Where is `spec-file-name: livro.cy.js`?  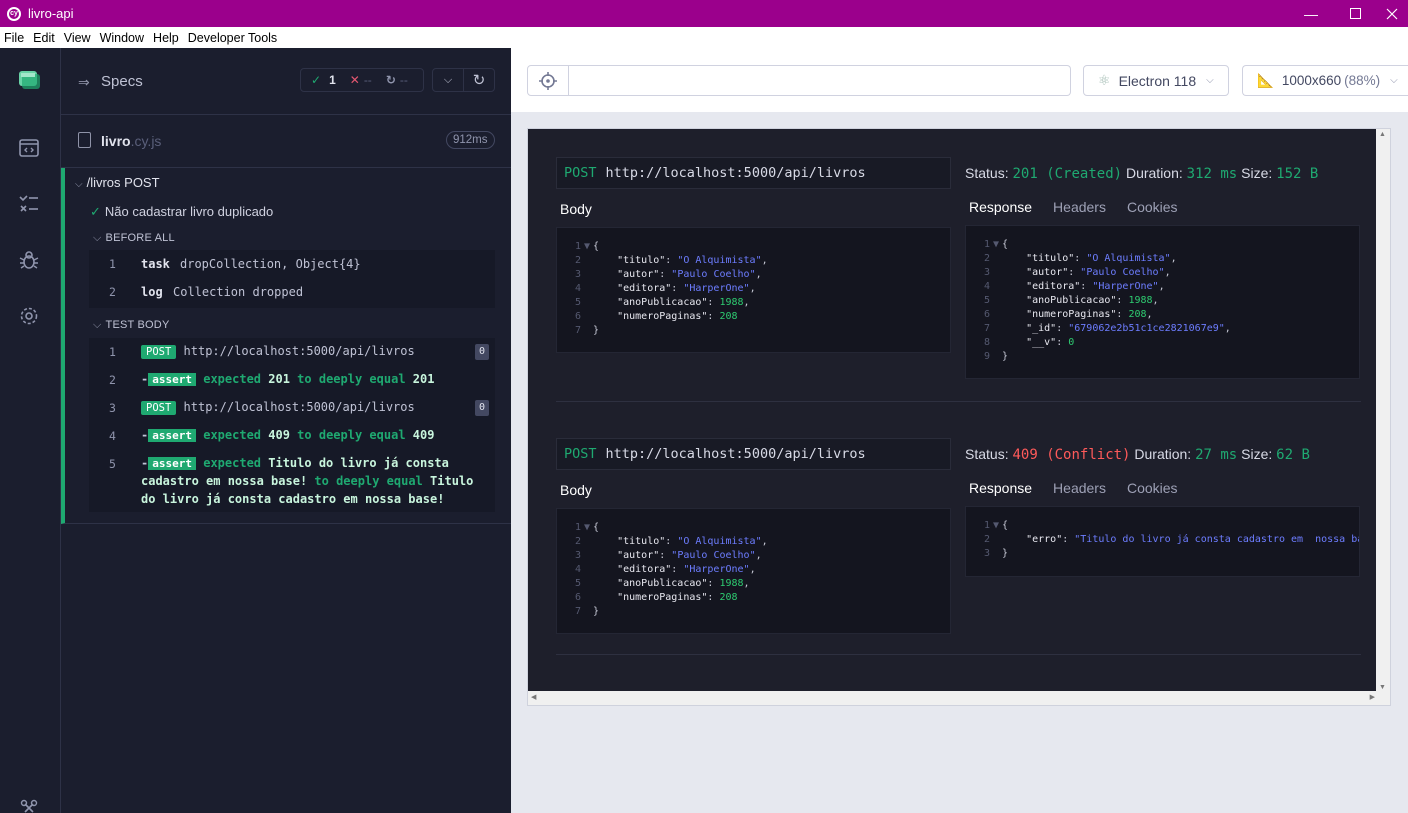 spec-file-name: livro.cy.js is located at coordinates (131, 141).